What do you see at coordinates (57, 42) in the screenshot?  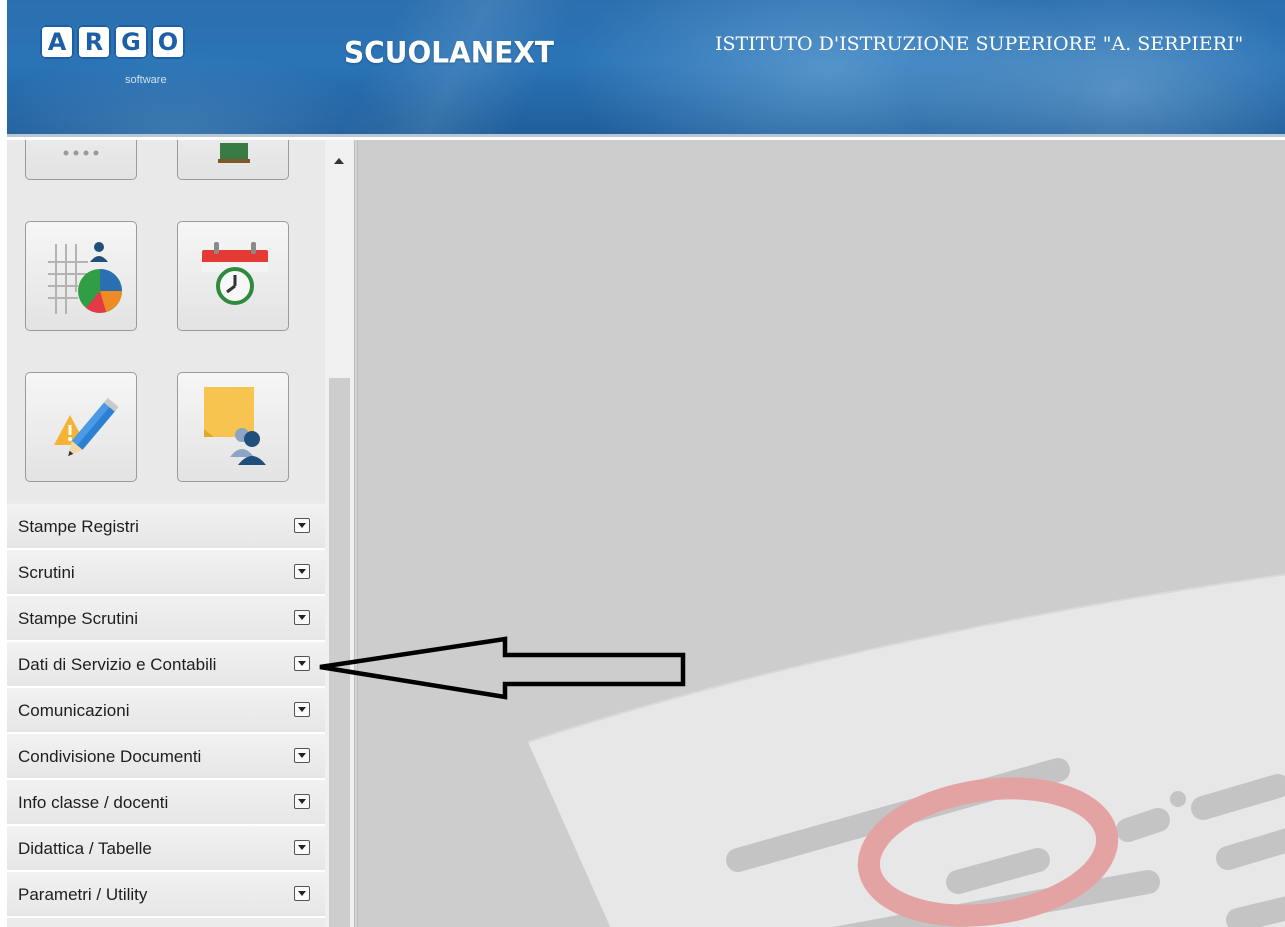 I see `logo-letter: A` at bounding box center [57, 42].